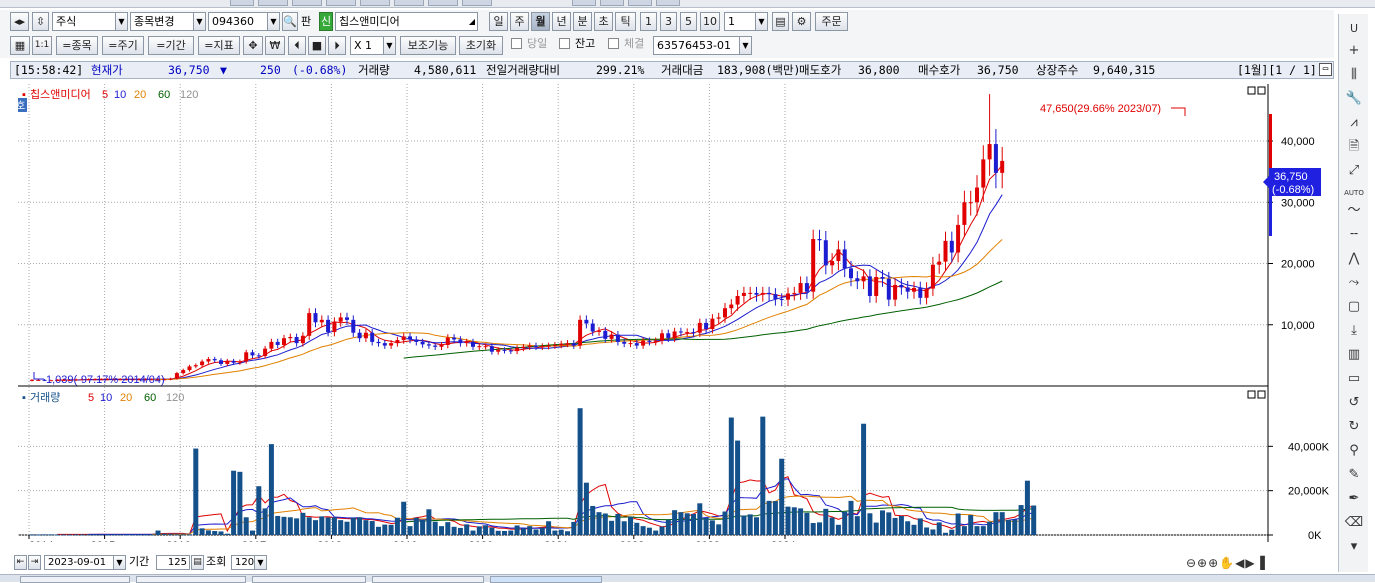  I want to click on interval-3: 3, so click(668, 21).